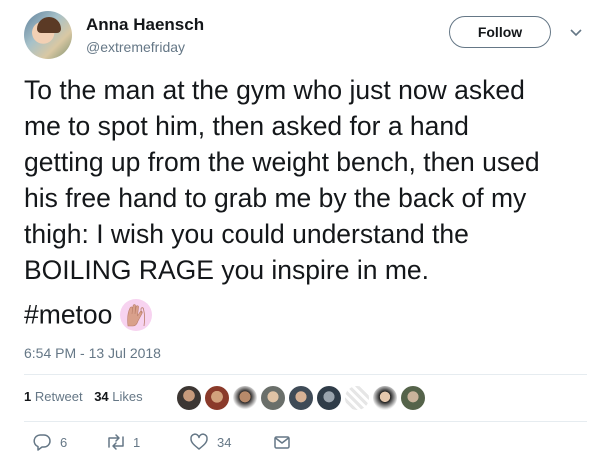  I want to click on retweets-count: 1, so click(27, 396).